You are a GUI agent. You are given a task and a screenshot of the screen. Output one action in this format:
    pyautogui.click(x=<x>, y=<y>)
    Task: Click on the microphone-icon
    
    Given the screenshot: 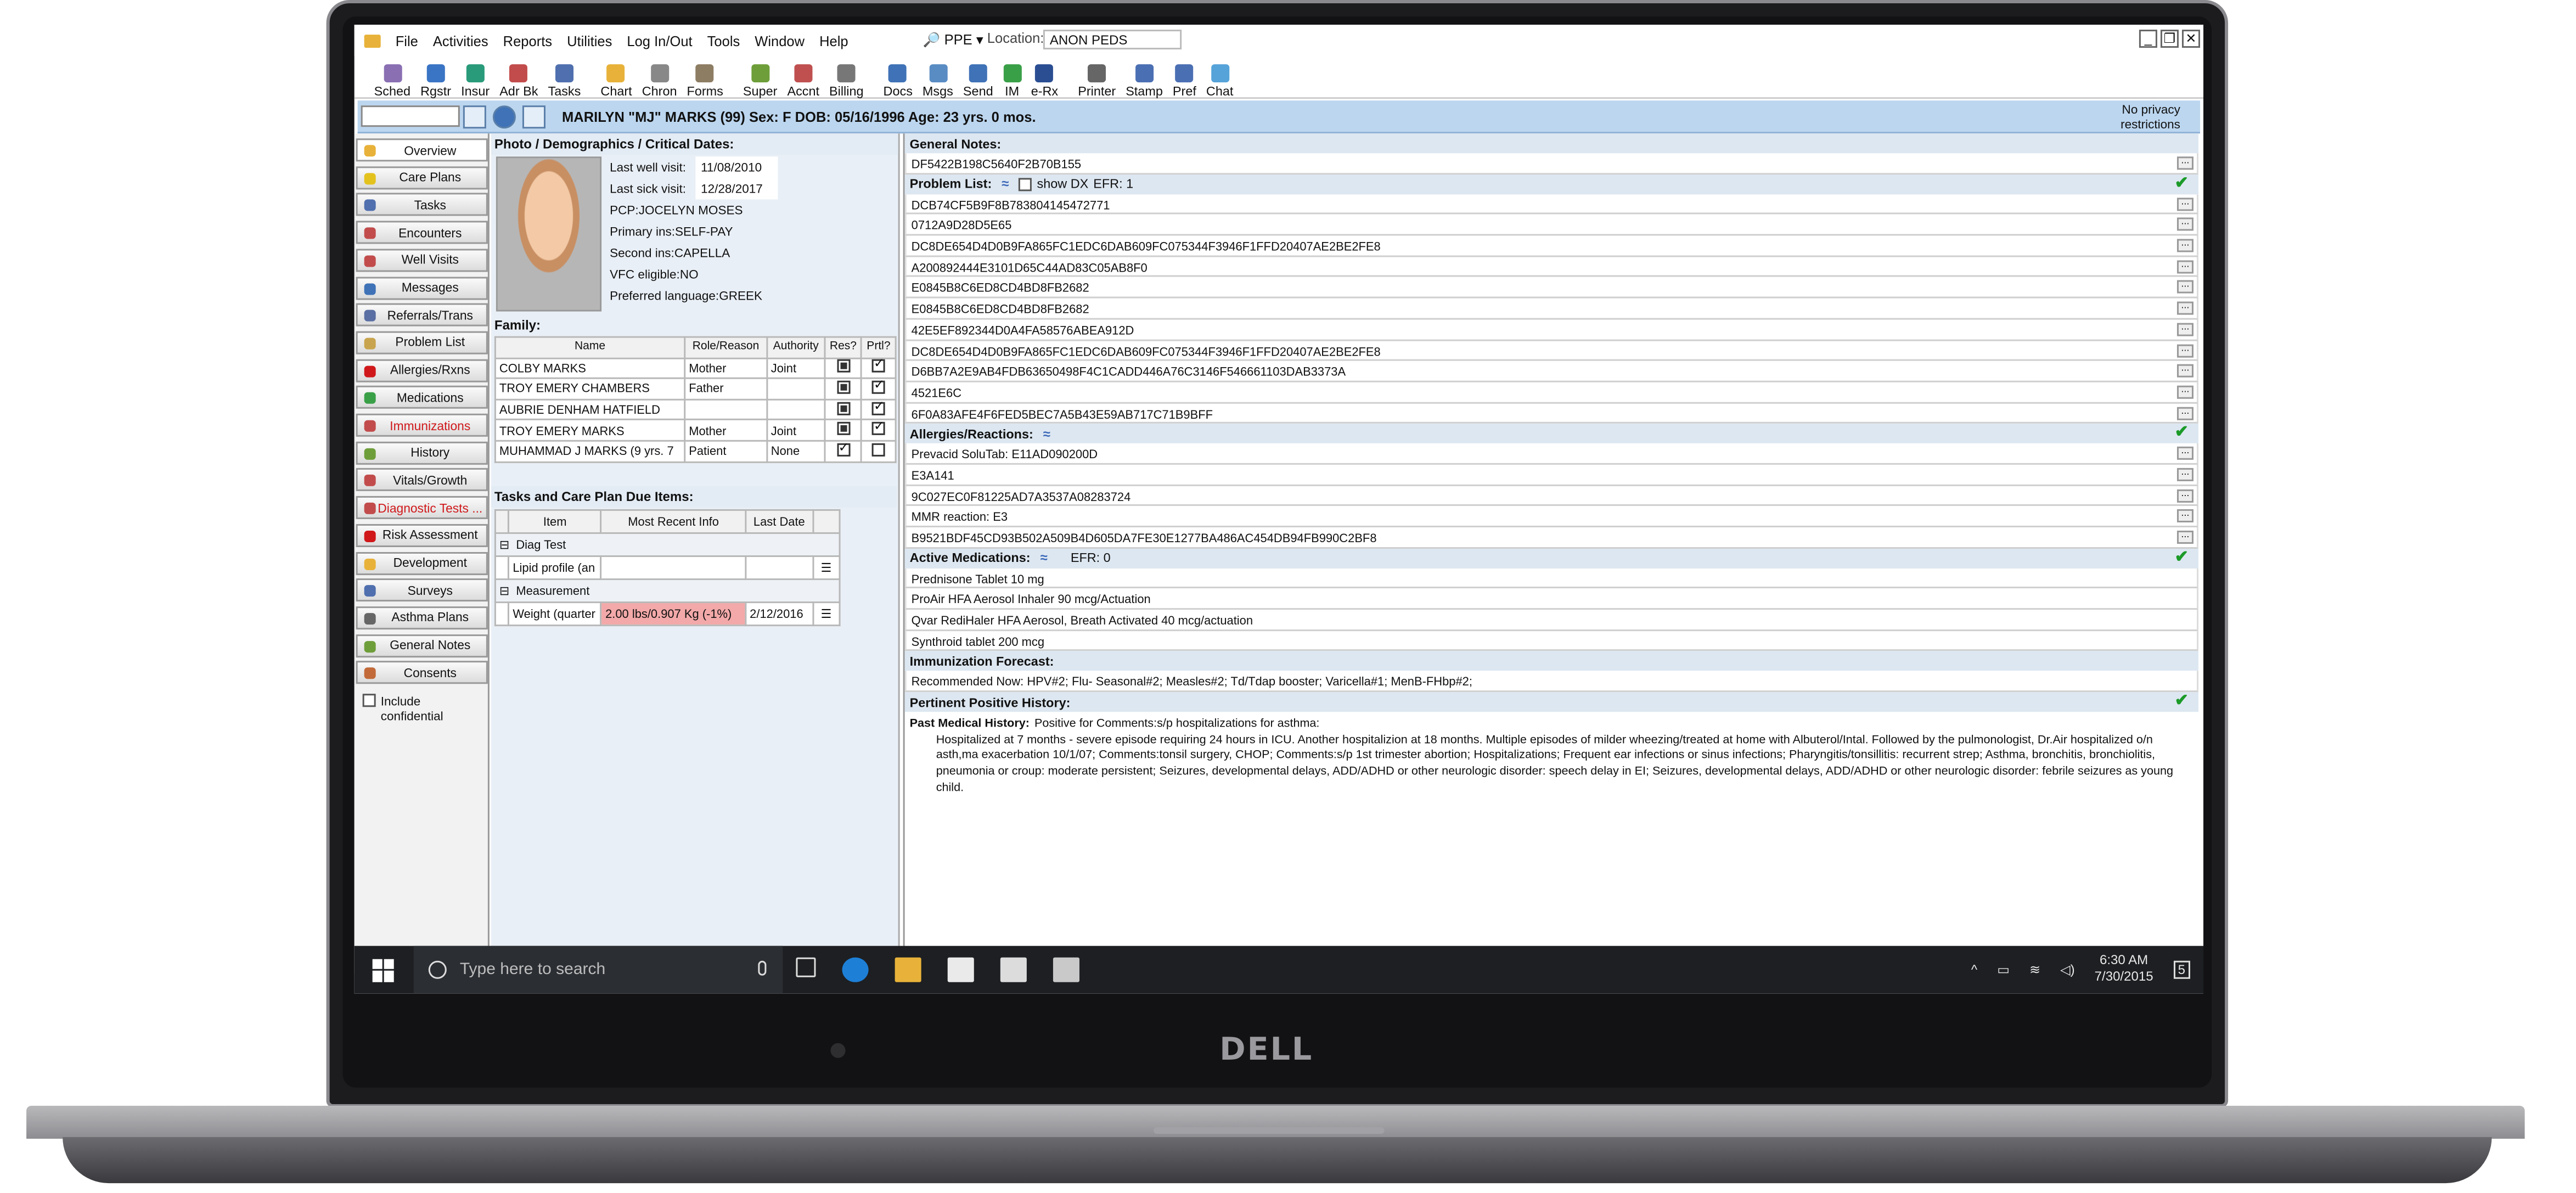 What is the action you would take?
    pyautogui.click(x=763, y=968)
    